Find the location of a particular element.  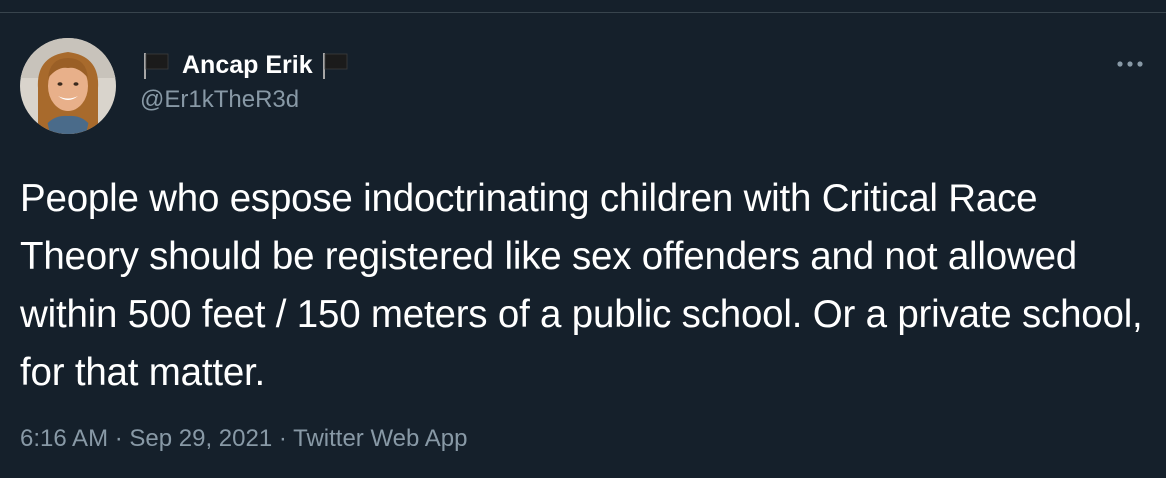

more-horizontal-icon is located at coordinates (1130, 64).